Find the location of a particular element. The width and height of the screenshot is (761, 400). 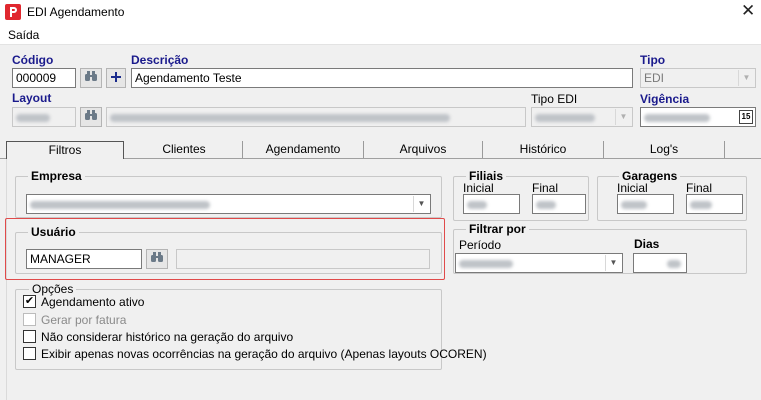

filiais-final-field is located at coordinates (559, 204).